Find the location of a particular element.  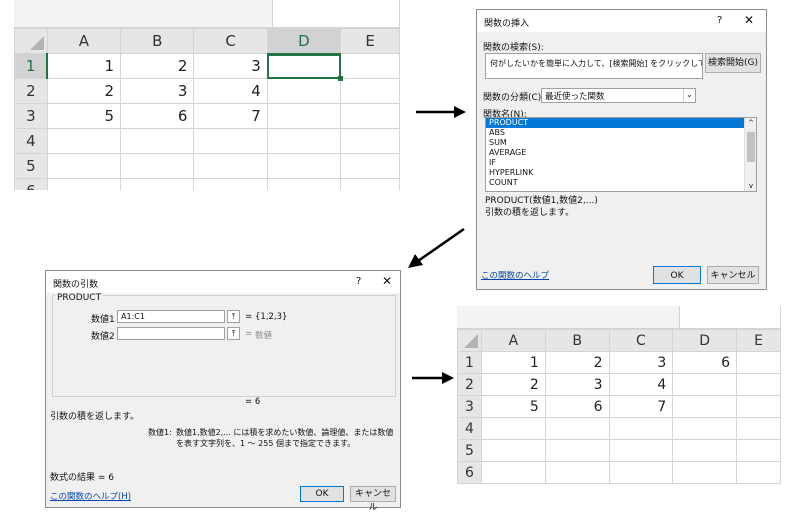

list-item: HYPERLINK is located at coordinates (615, 173).